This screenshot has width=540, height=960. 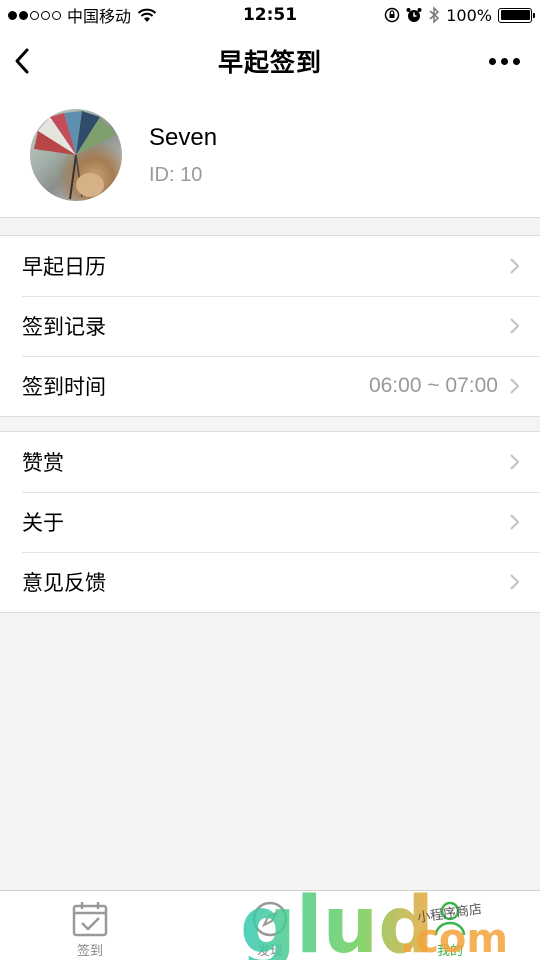 What do you see at coordinates (43, 463) in the screenshot?
I see `menu-item-label: 赞赏` at bounding box center [43, 463].